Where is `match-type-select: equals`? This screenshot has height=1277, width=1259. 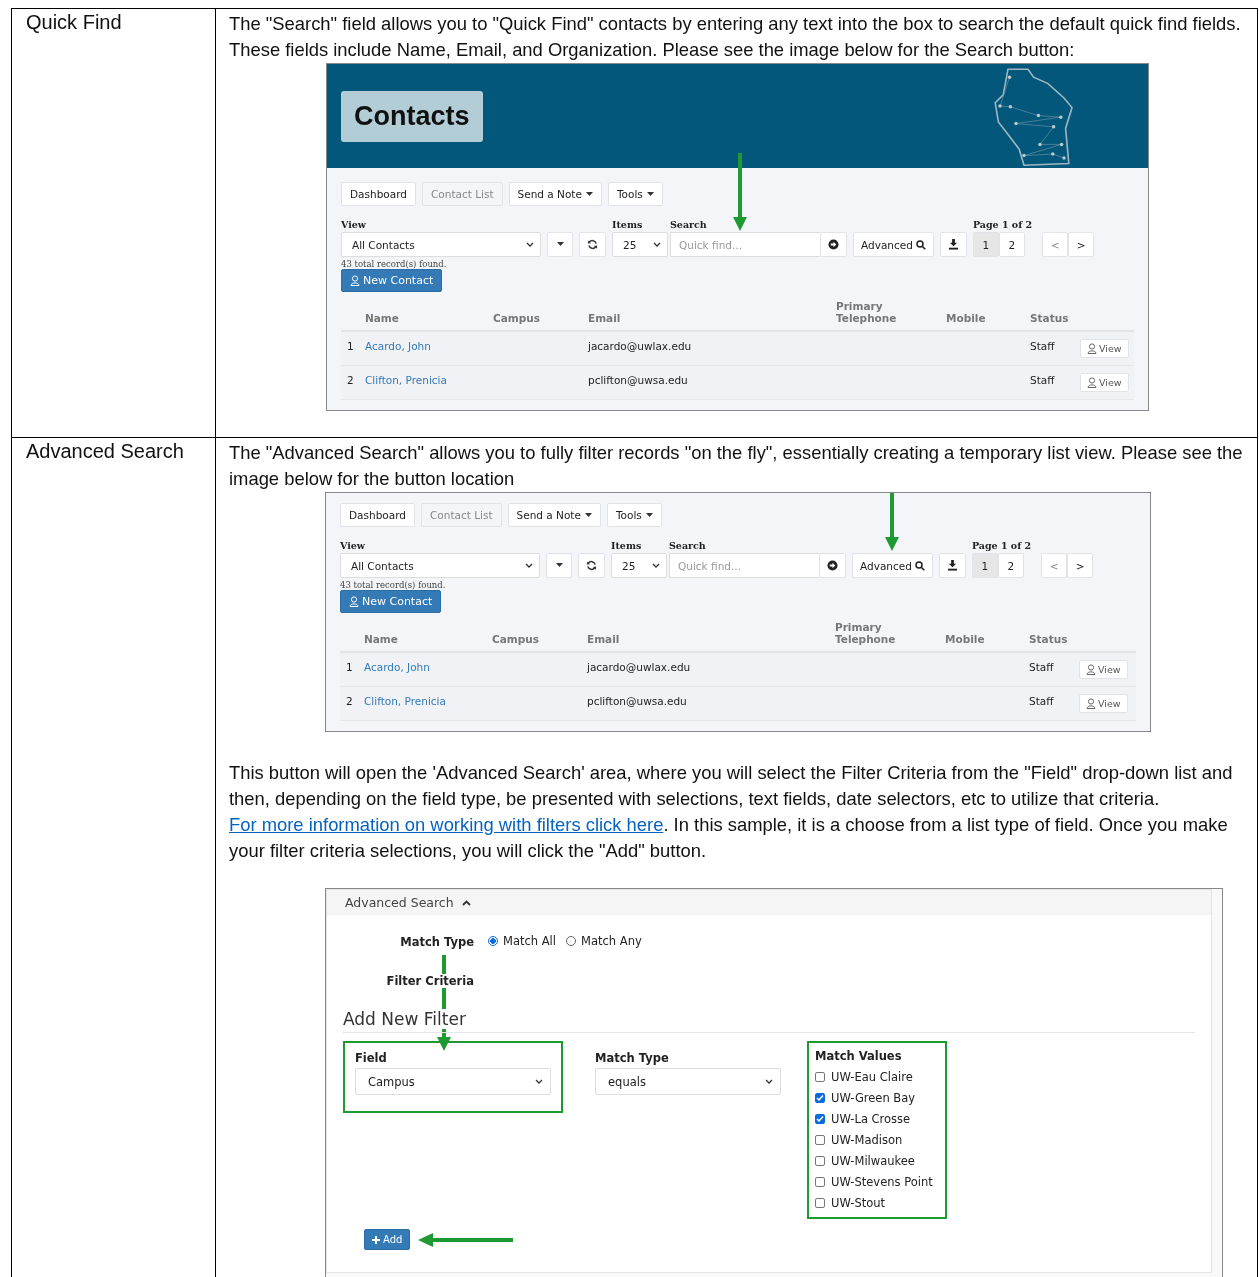
match-type-select: equals is located at coordinates (688, 1081).